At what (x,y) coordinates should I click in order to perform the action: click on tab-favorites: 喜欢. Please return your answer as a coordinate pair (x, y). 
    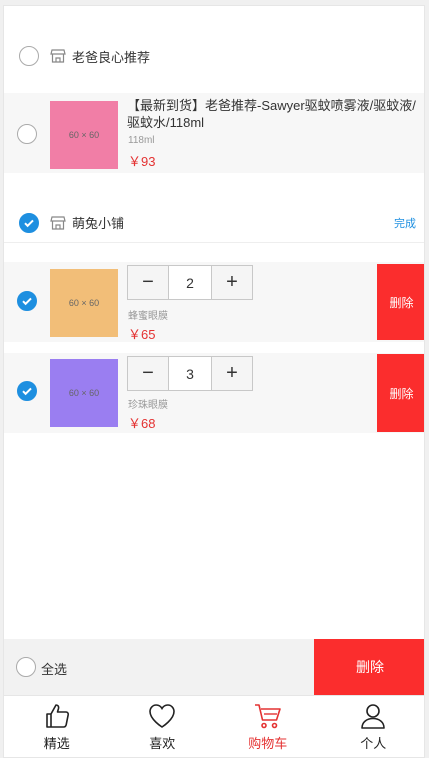
    Looking at the image, I should click on (163, 726).